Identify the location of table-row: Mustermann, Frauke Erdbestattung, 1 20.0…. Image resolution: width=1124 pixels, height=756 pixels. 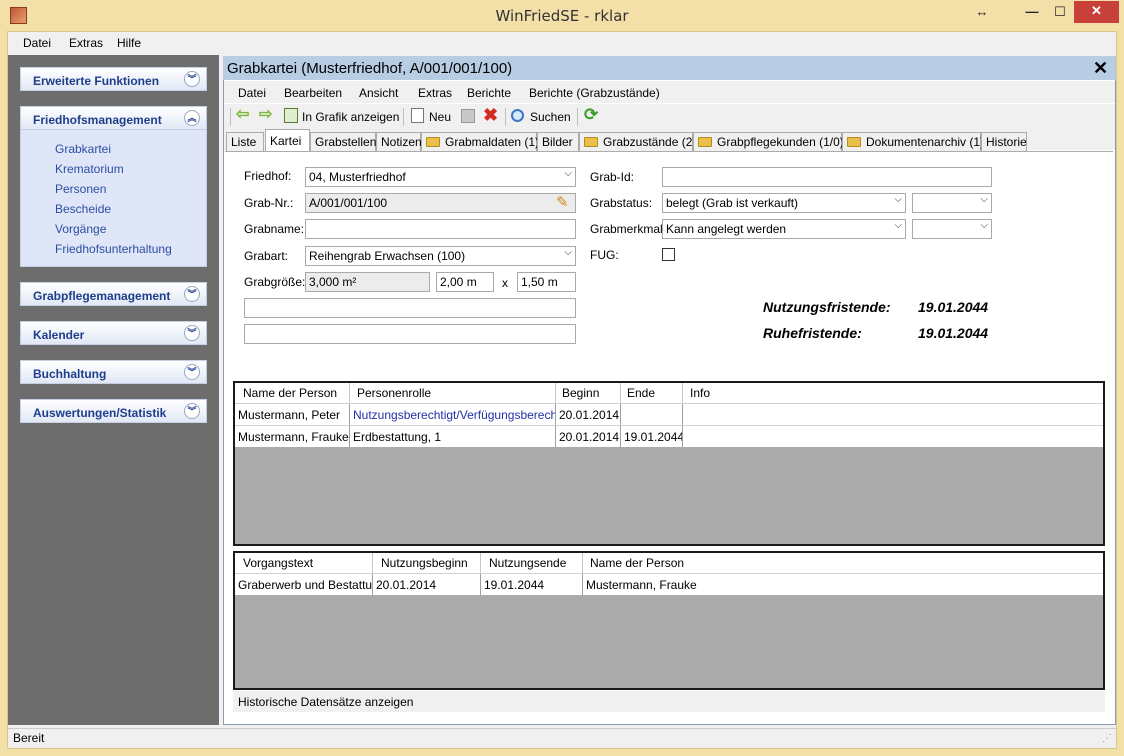
(669, 436).